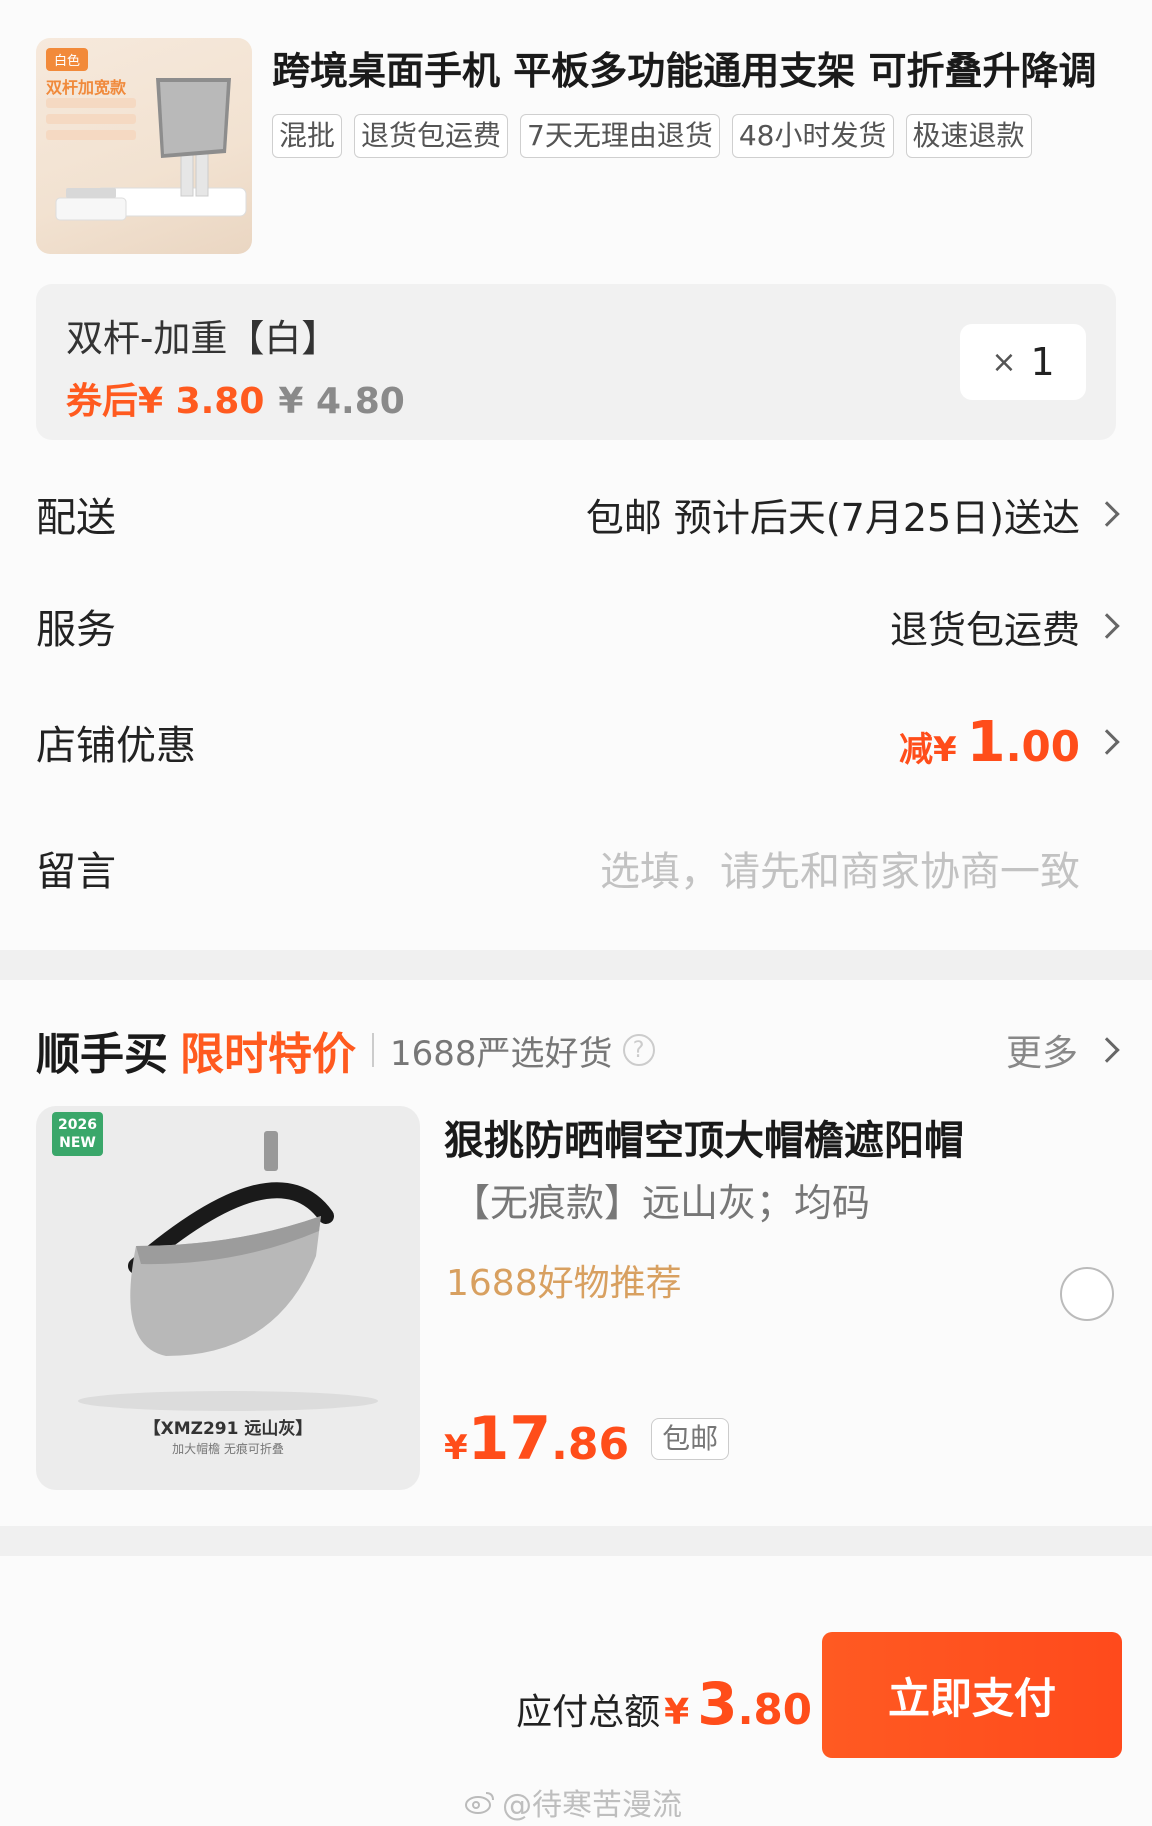  I want to click on more-link: 更多, so click(1062, 1050).